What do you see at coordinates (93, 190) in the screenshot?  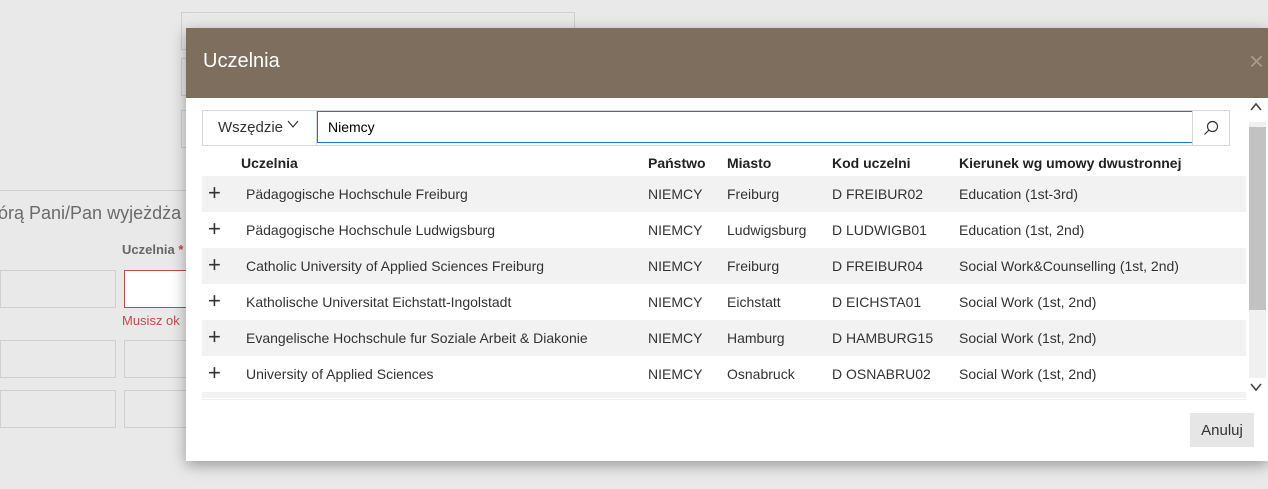 I see `bg-divider` at bounding box center [93, 190].